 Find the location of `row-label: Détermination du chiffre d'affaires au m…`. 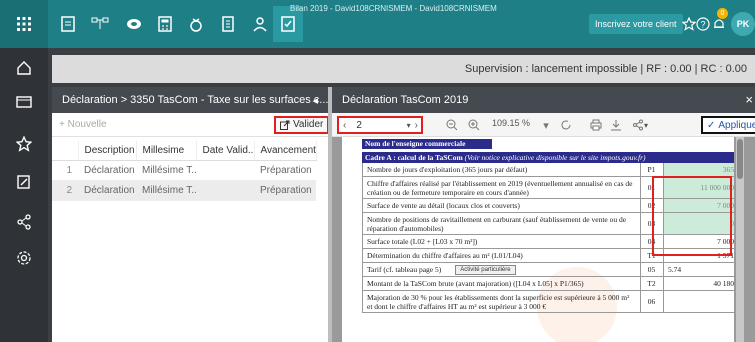

row-label: Détermination du chiffre d'affaires au m… is located at coordinates (445, 255).